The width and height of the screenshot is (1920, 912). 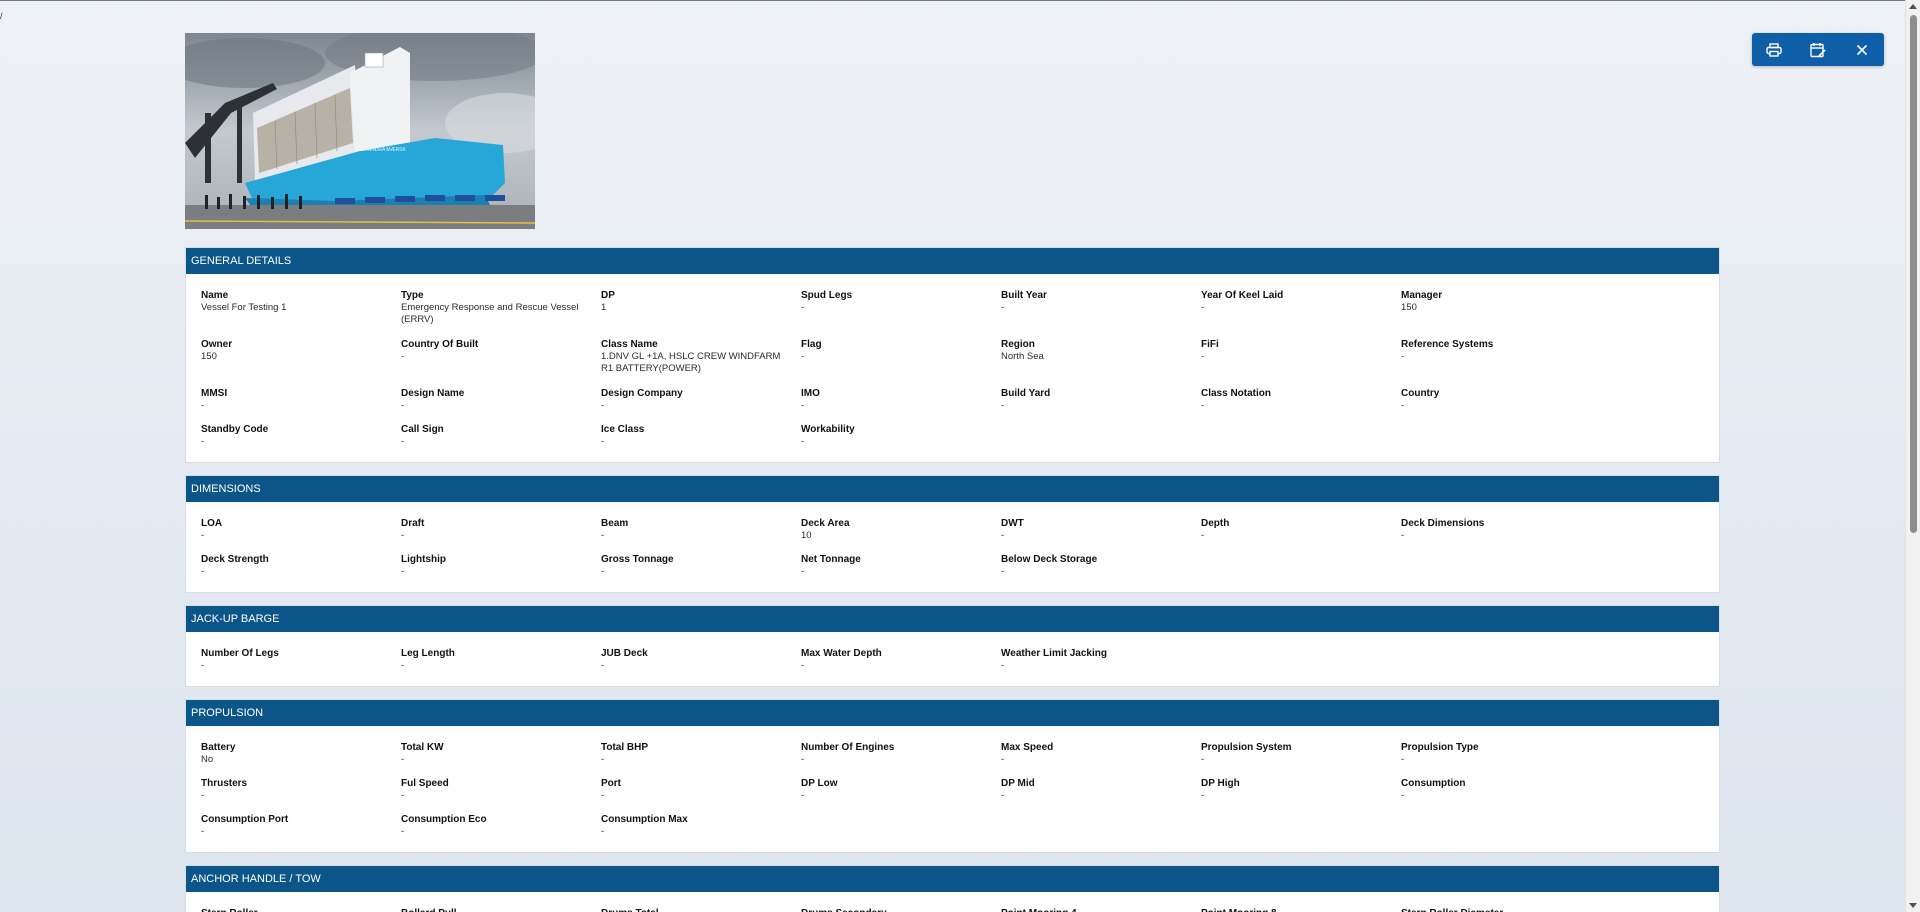 What do you see at coordinates (1101, 405) in the screenshot?
I see `field-build-yard: Build Yard -` at bounding box center [1101, 405].